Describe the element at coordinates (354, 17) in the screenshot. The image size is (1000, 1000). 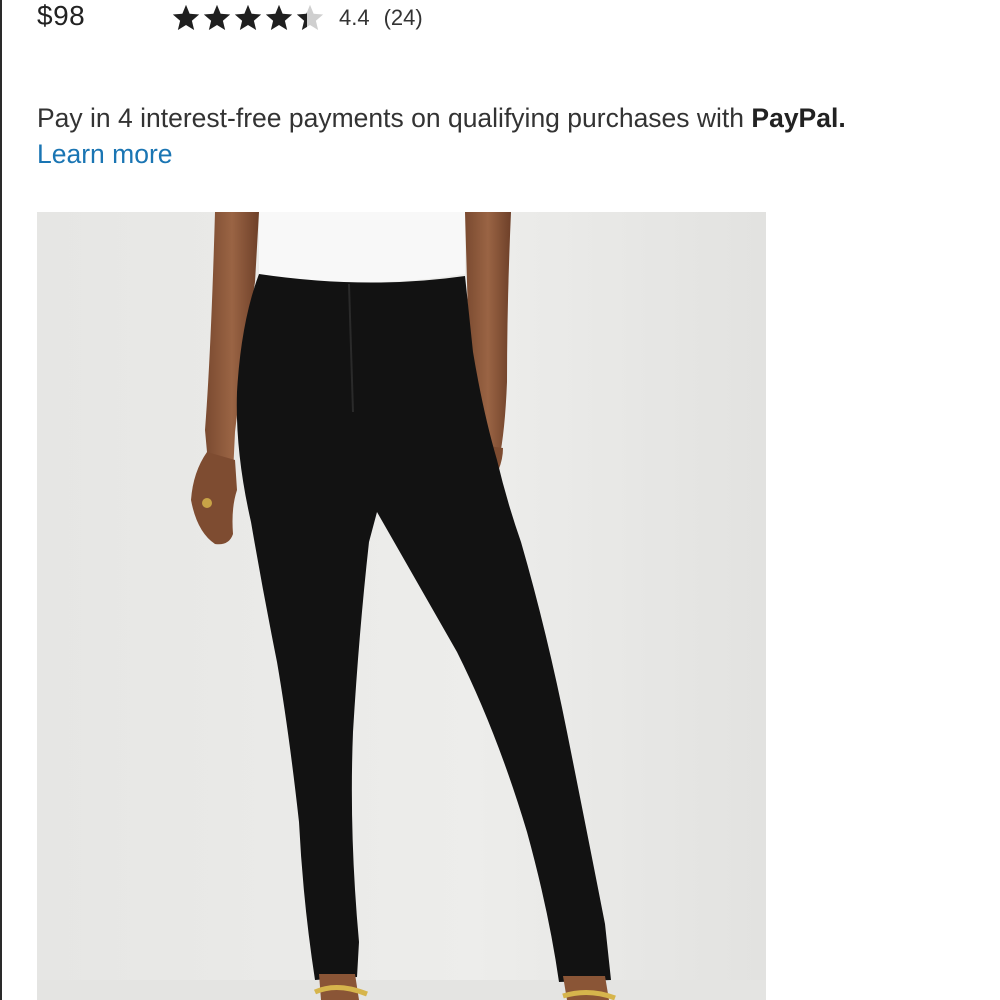
I see `rating-value: 4.4` at that location.